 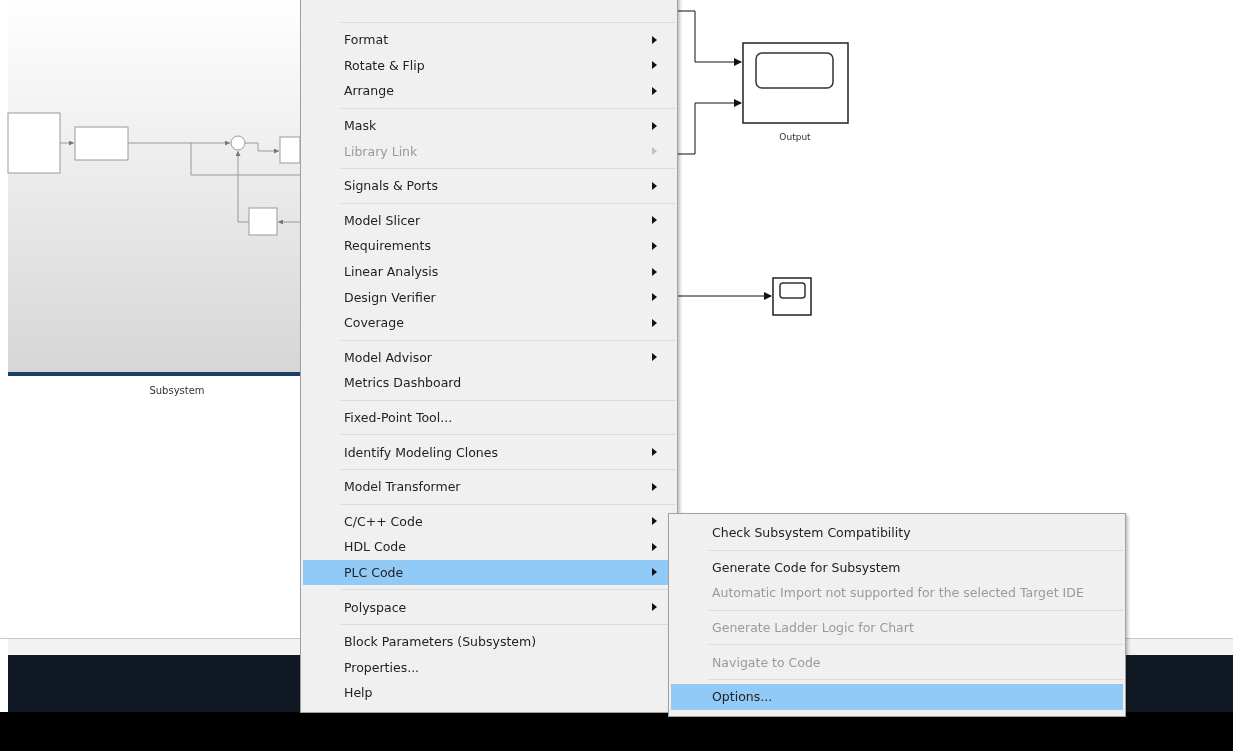 What do you see at coordinates (177, 390) in the screenshot?
I see `block-label: Subsystem` at bounding box center [177, 390].